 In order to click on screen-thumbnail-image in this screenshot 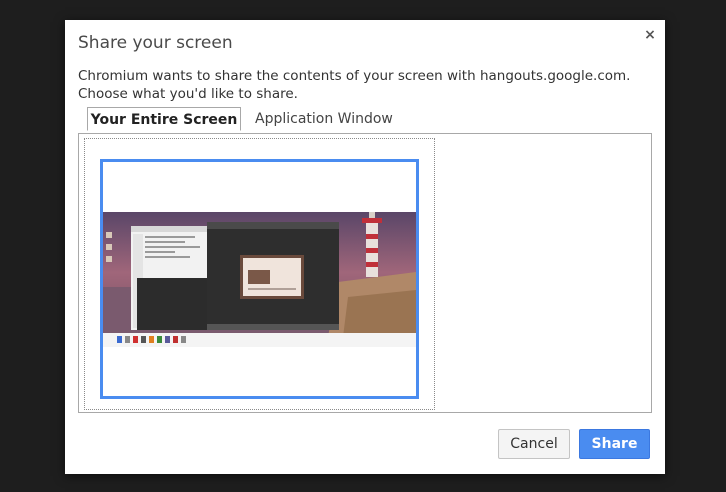, I will do `click(259, 279)`.